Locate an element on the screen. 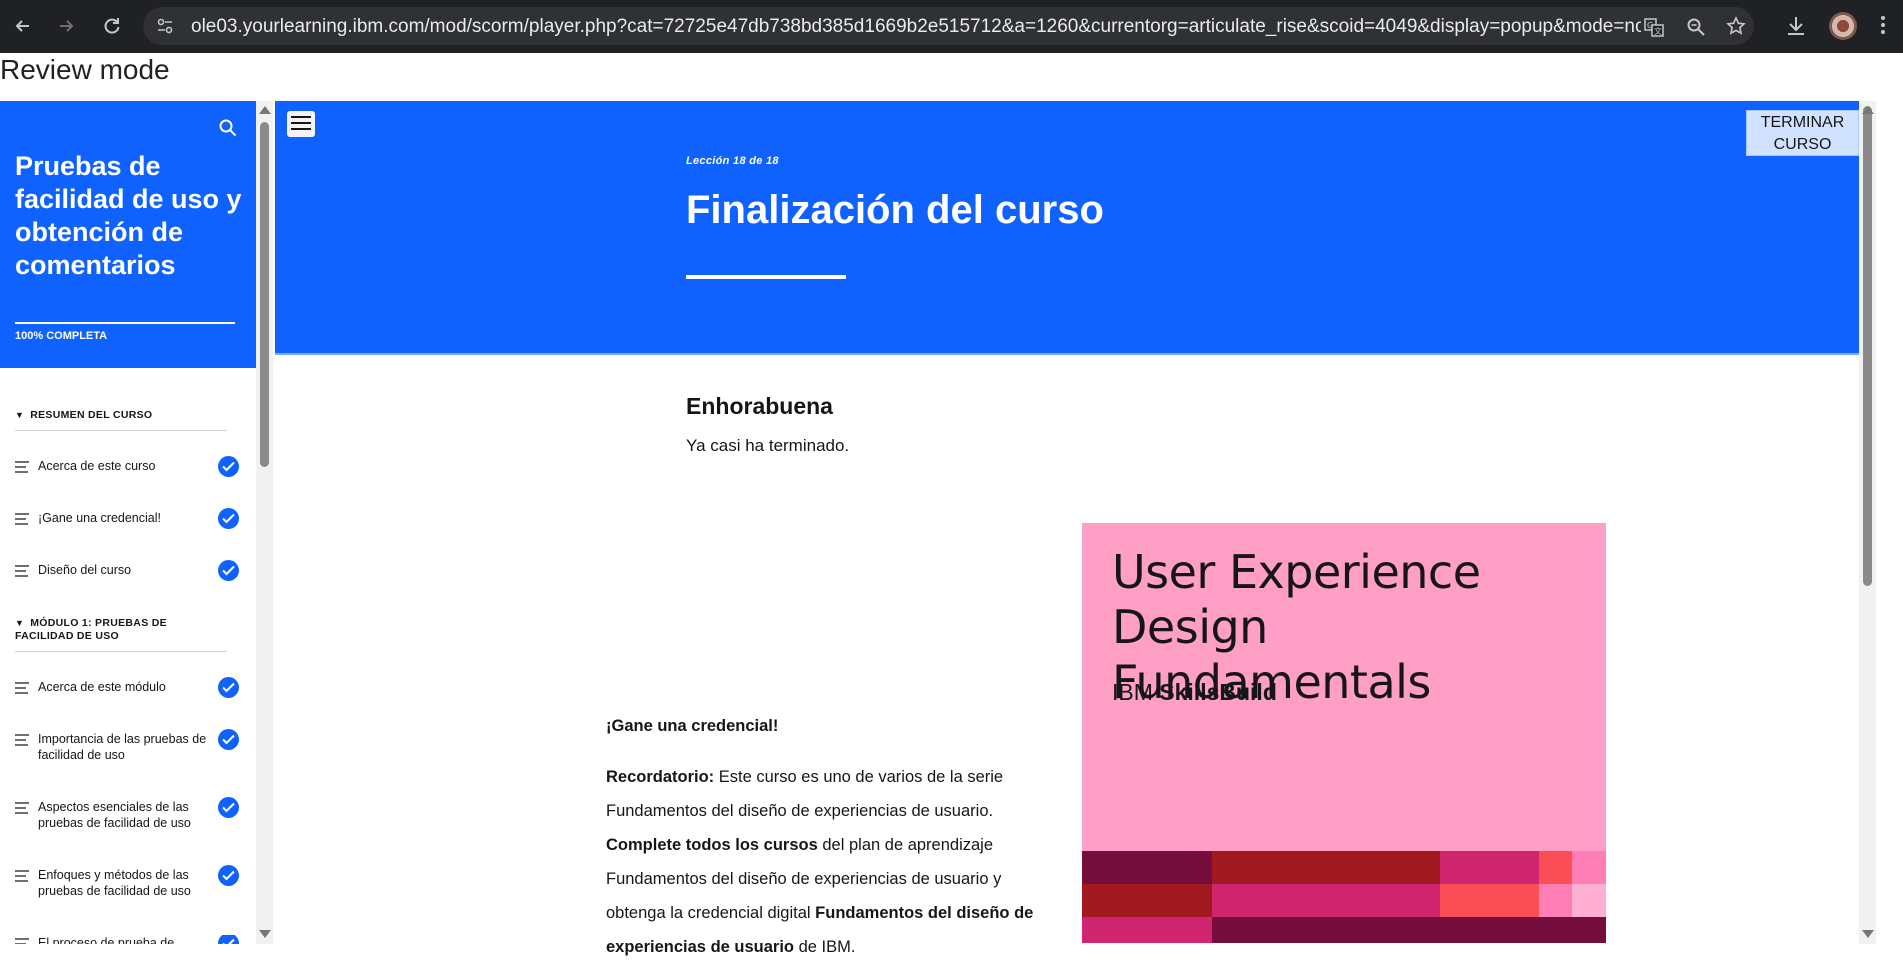  reload-button is located at coordinates (112, 26).